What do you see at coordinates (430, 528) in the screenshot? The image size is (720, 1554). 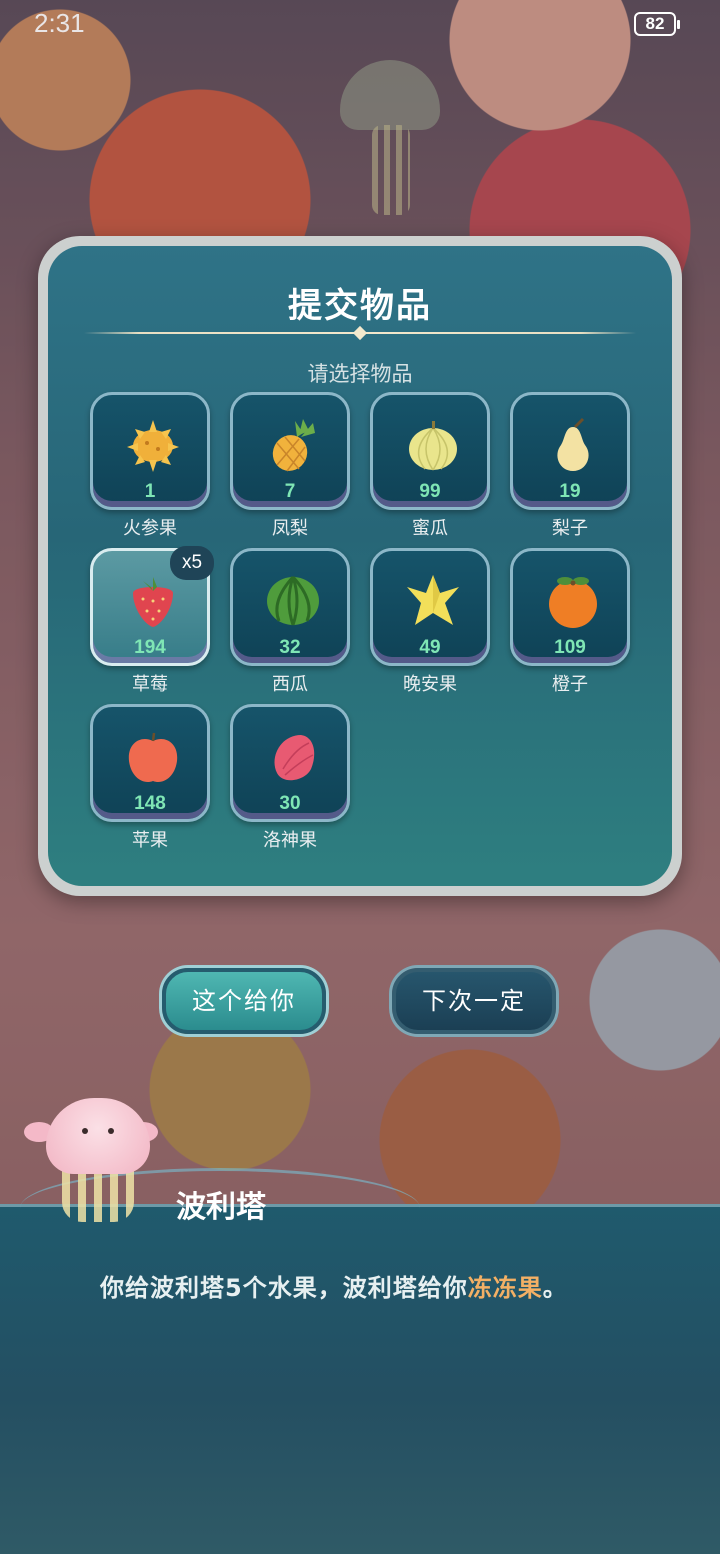 I see `item-name: 蜜瓜` at bounding box center [430, 528].